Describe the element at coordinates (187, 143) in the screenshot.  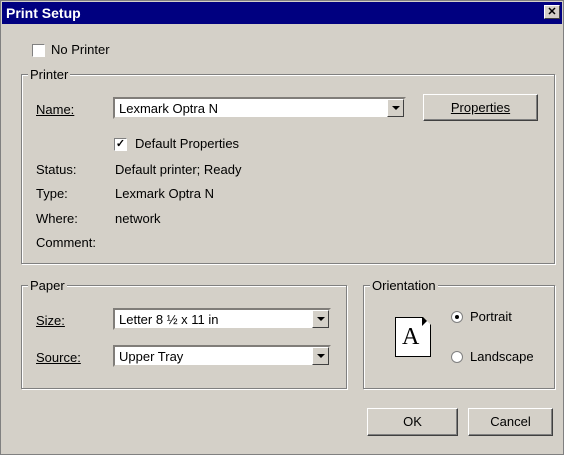
I see `default-properties-label: Default Properties` at that location.